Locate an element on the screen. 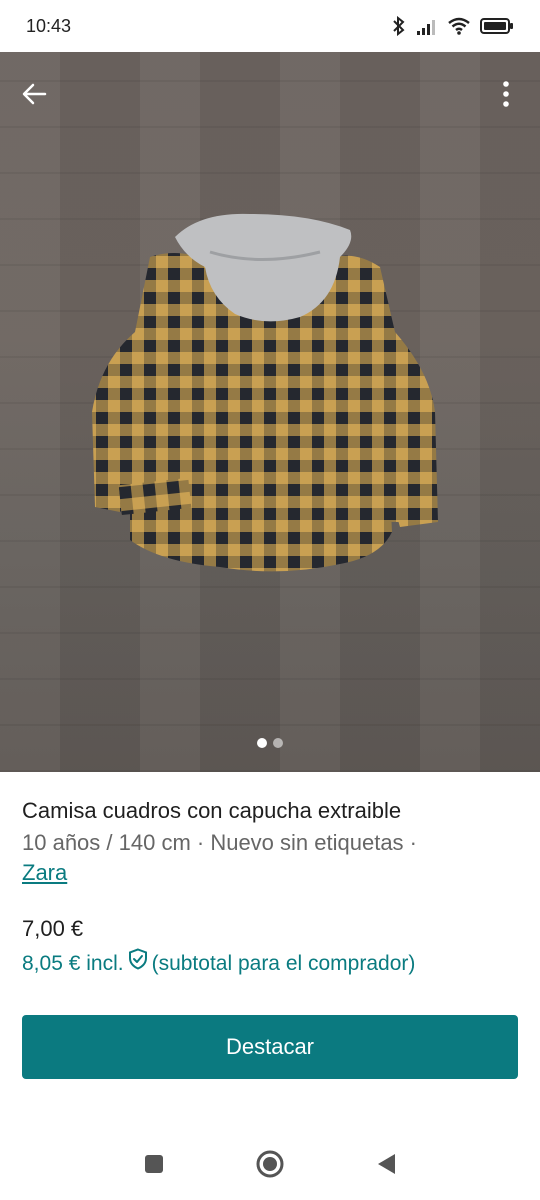 Image resolution: width=540 pixels, height=1200 pixels. status-icons is located at coordinates (453, 26).